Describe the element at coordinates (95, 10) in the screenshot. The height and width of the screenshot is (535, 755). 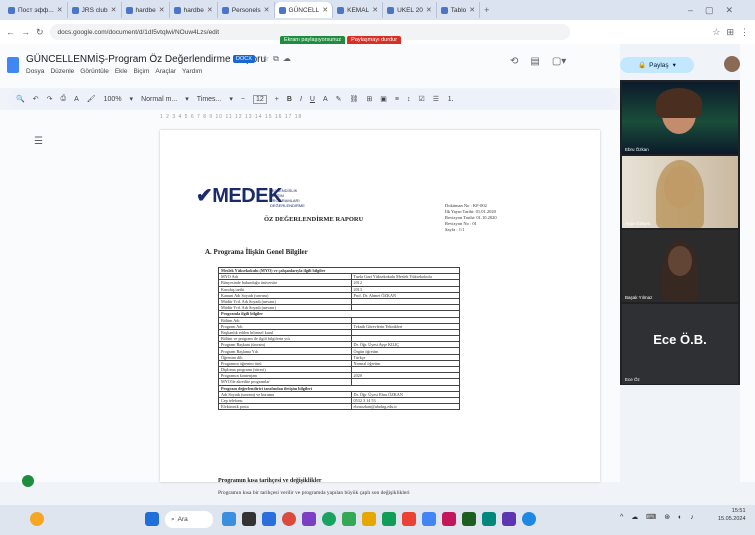
I see `browser-tab: JRS club ✕` at that location.